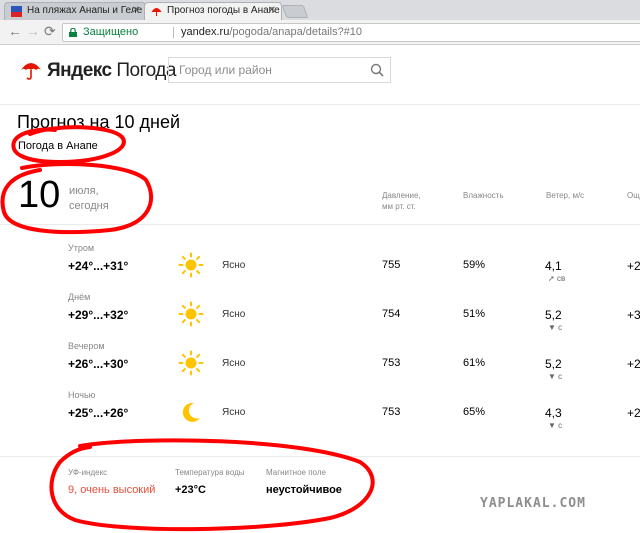  Describe the element at coordinates (84, 191) in the screenshot. I see `month-label: июля,` at that location.